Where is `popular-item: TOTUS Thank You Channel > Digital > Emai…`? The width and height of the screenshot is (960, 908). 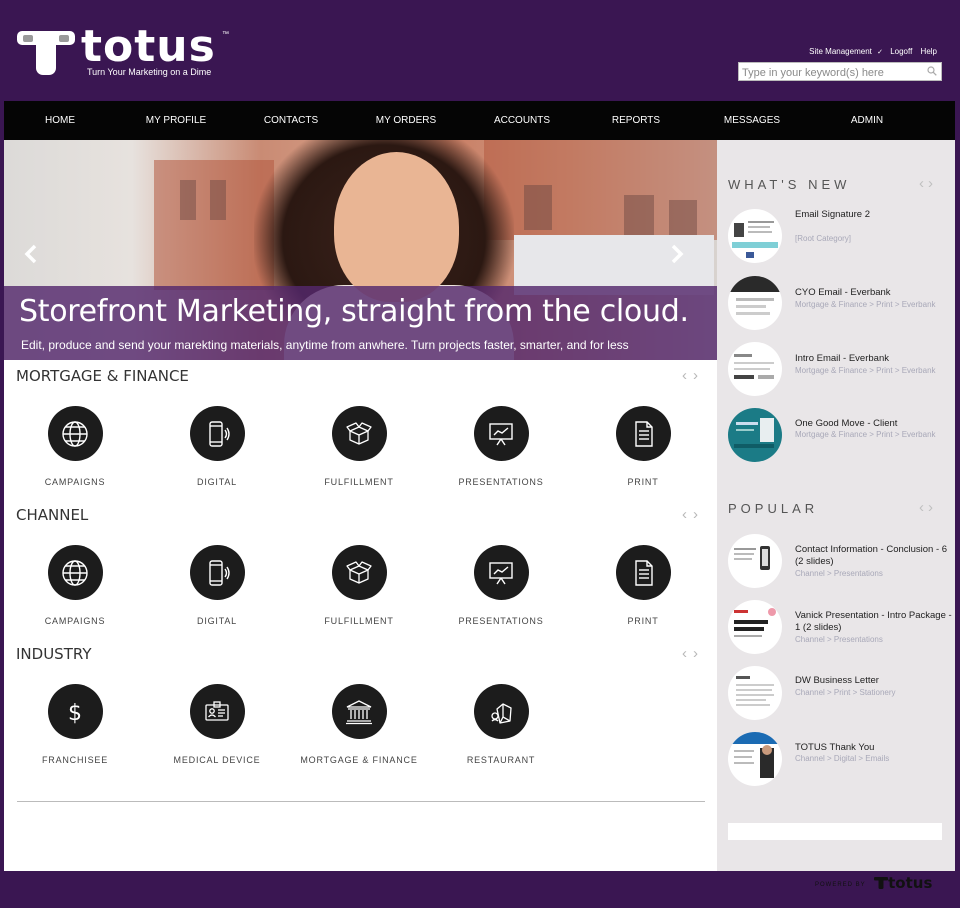
popular-item: TOTUS Thank You Channel > Digital > Emai… is located at coordinates (841, 760).